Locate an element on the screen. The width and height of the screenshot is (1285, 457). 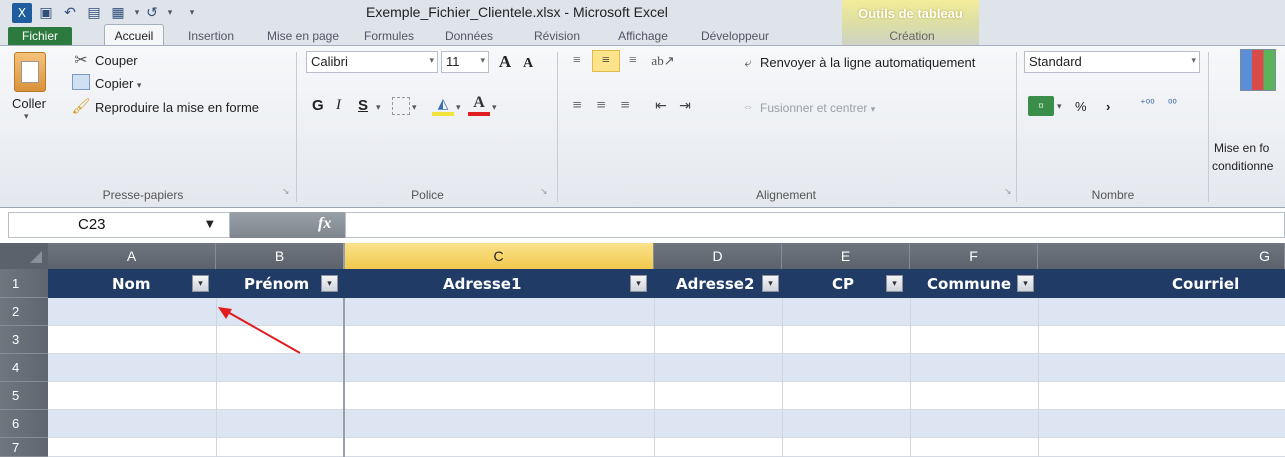
undo-redo-icon: ↶ is located at coordinates (70, 13).